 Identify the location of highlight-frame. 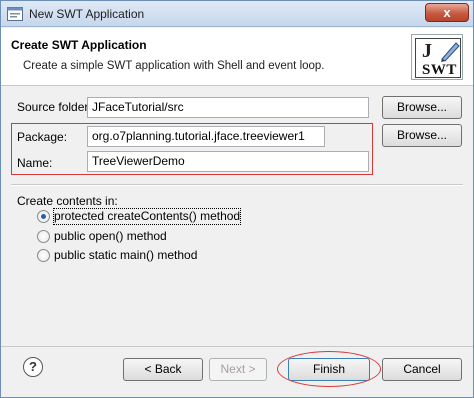
(192, 149).